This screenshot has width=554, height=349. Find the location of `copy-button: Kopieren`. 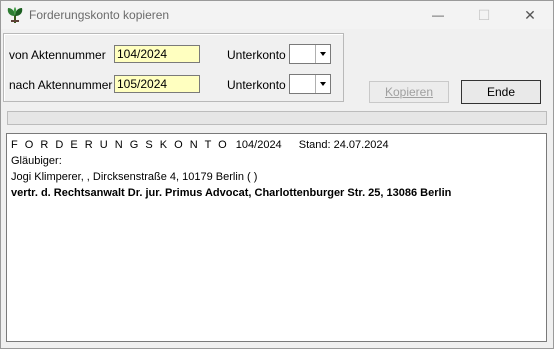

copy-button: Kopieren is located at coordinates (409, 92).